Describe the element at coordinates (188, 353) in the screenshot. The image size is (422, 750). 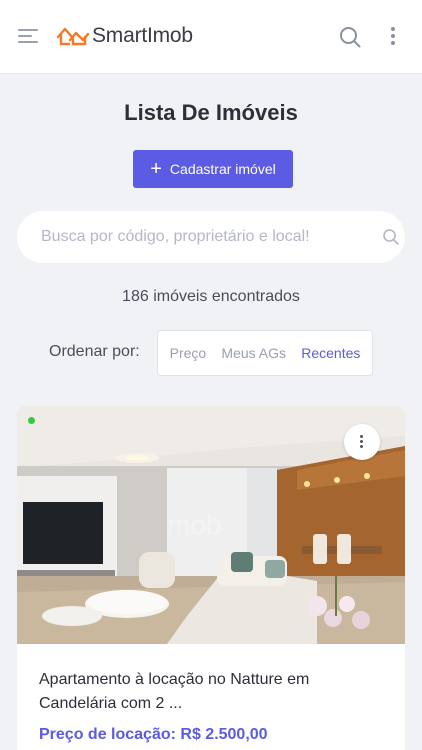
I see `sort-option-price: Preço` at that location.